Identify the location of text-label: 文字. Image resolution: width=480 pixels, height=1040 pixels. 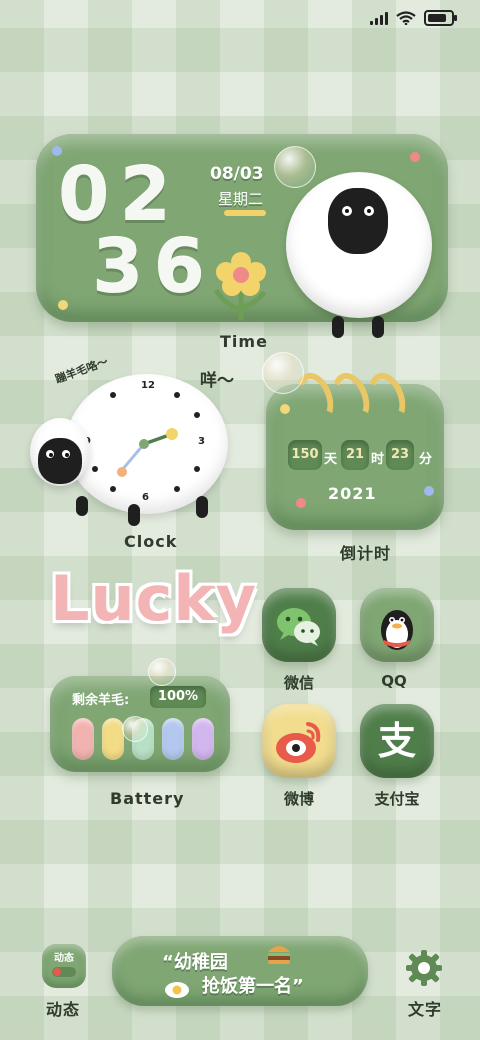
(425, 1009).